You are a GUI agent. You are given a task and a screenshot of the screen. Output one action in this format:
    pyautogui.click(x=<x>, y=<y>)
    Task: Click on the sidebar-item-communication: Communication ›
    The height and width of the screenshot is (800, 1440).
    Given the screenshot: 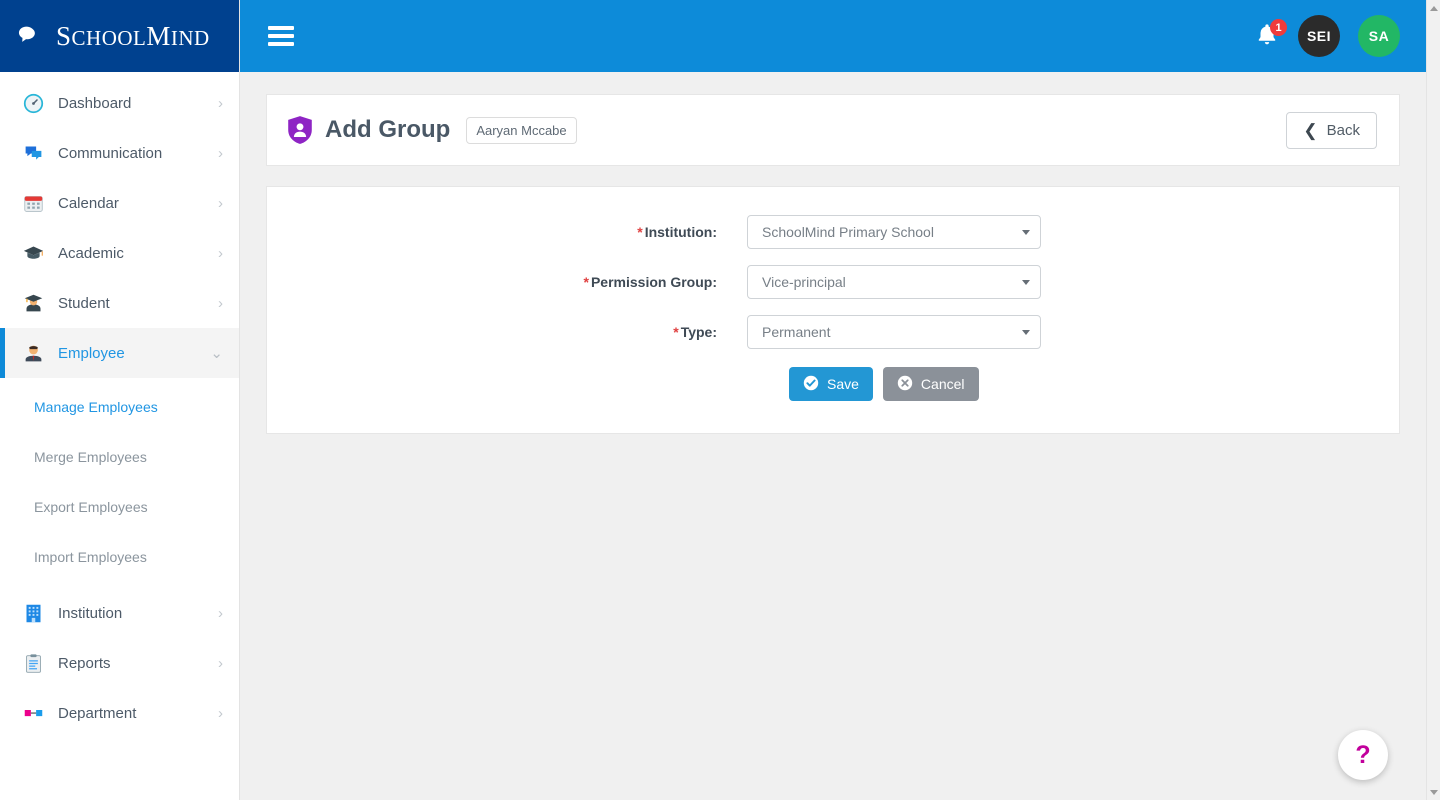 What is the action you would take?
    pyautogui.click(x=119, y=153)
    